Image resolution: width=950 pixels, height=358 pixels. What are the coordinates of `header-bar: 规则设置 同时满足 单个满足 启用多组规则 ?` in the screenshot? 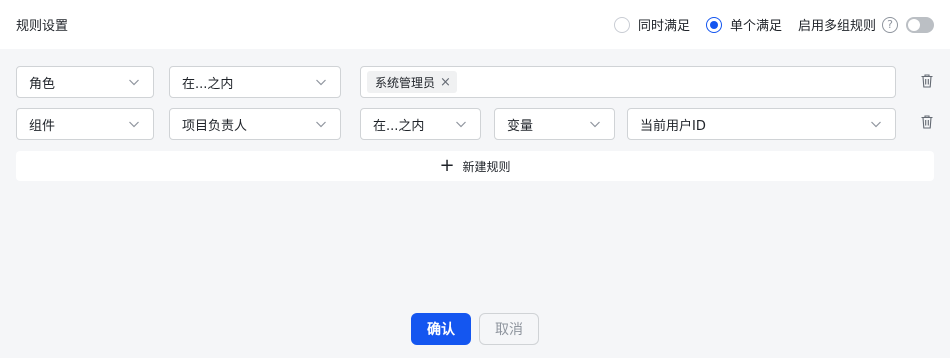 It's located at (475, 24).